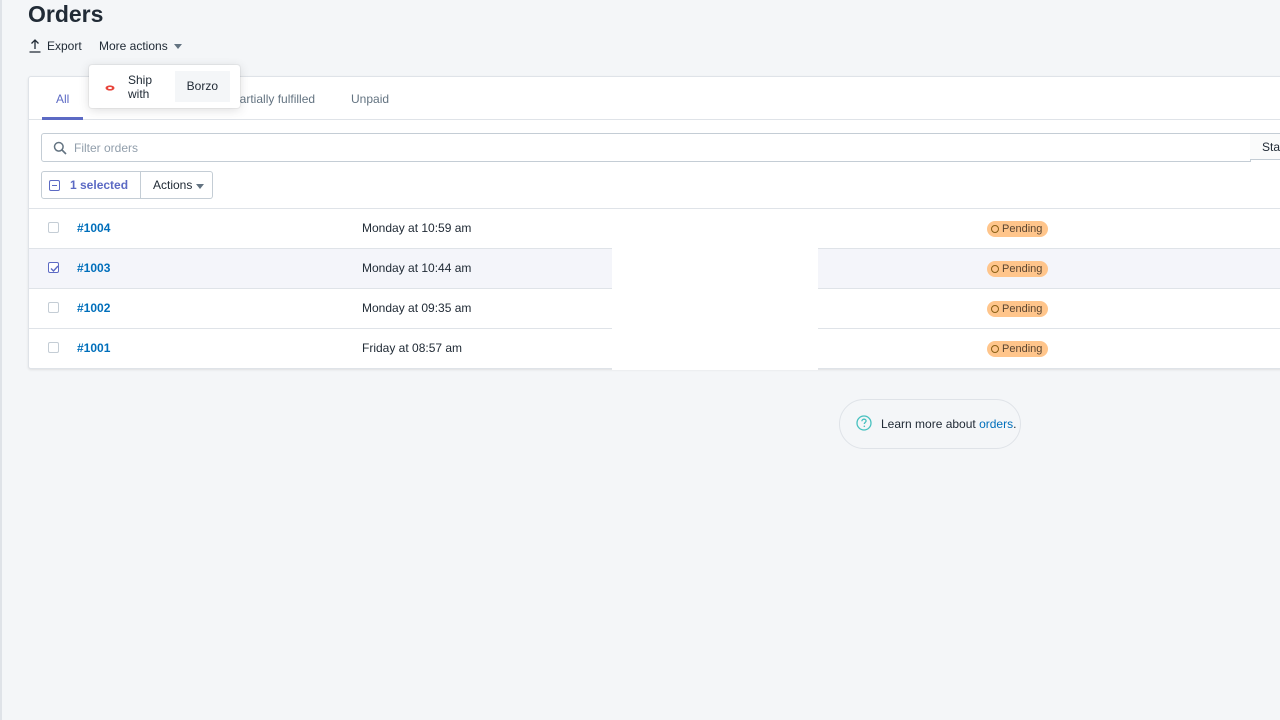  Describe the element at coordinates (654, 229) in the screenshot. I see `table-row: #1004 Monday at 10:59 am Pending` at that location.